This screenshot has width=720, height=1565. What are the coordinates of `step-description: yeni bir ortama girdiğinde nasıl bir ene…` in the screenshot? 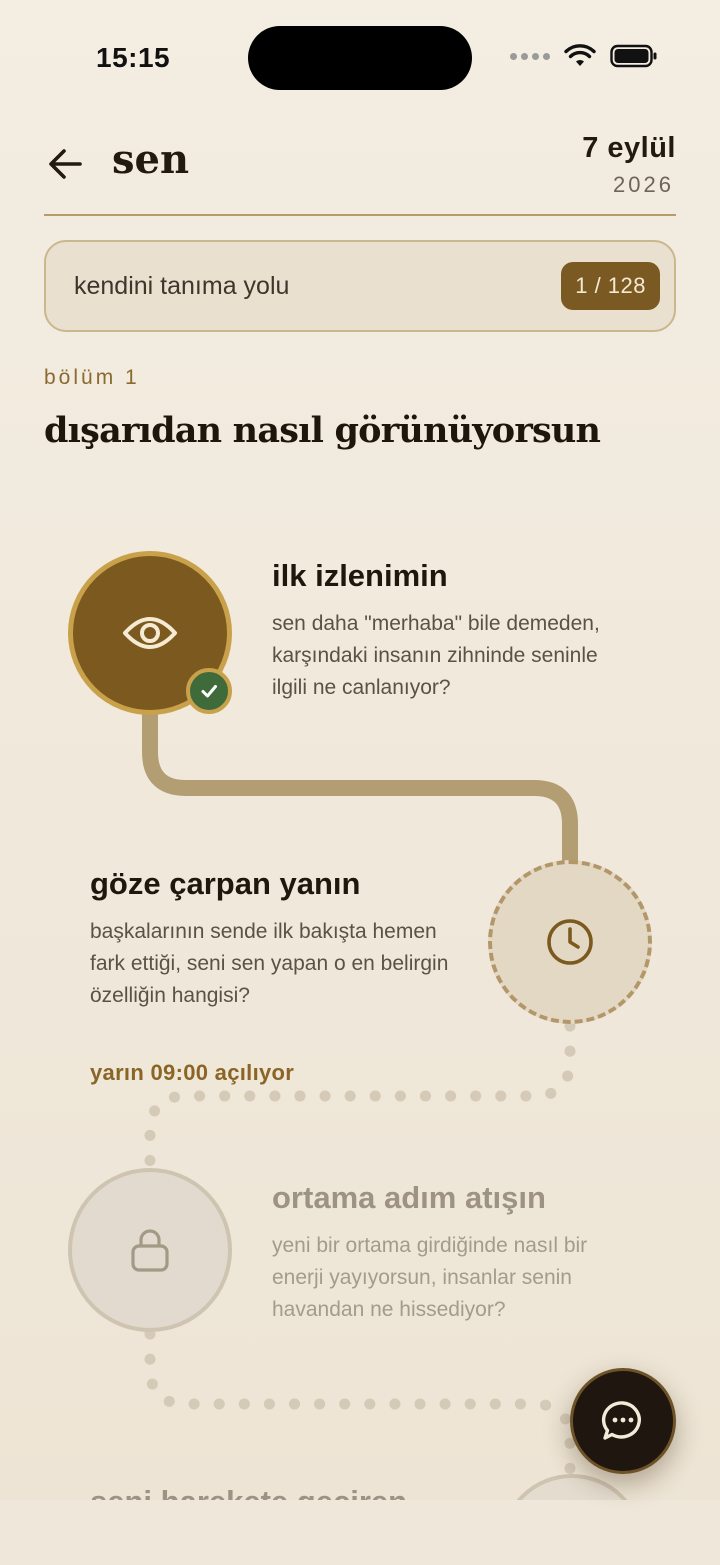 It's located at (430, 1277).